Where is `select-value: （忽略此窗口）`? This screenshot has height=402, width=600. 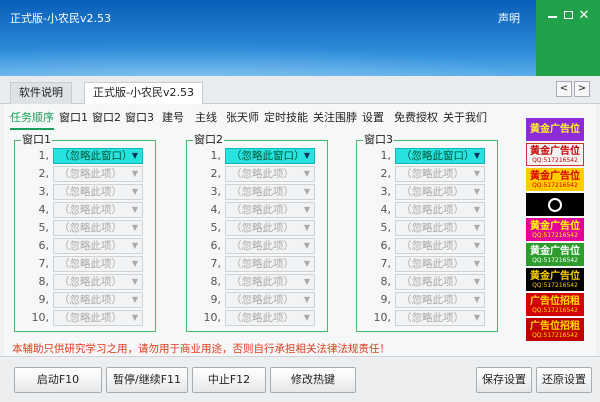
select-value: （忽略此窗口） is located at coordinates (96, 156).